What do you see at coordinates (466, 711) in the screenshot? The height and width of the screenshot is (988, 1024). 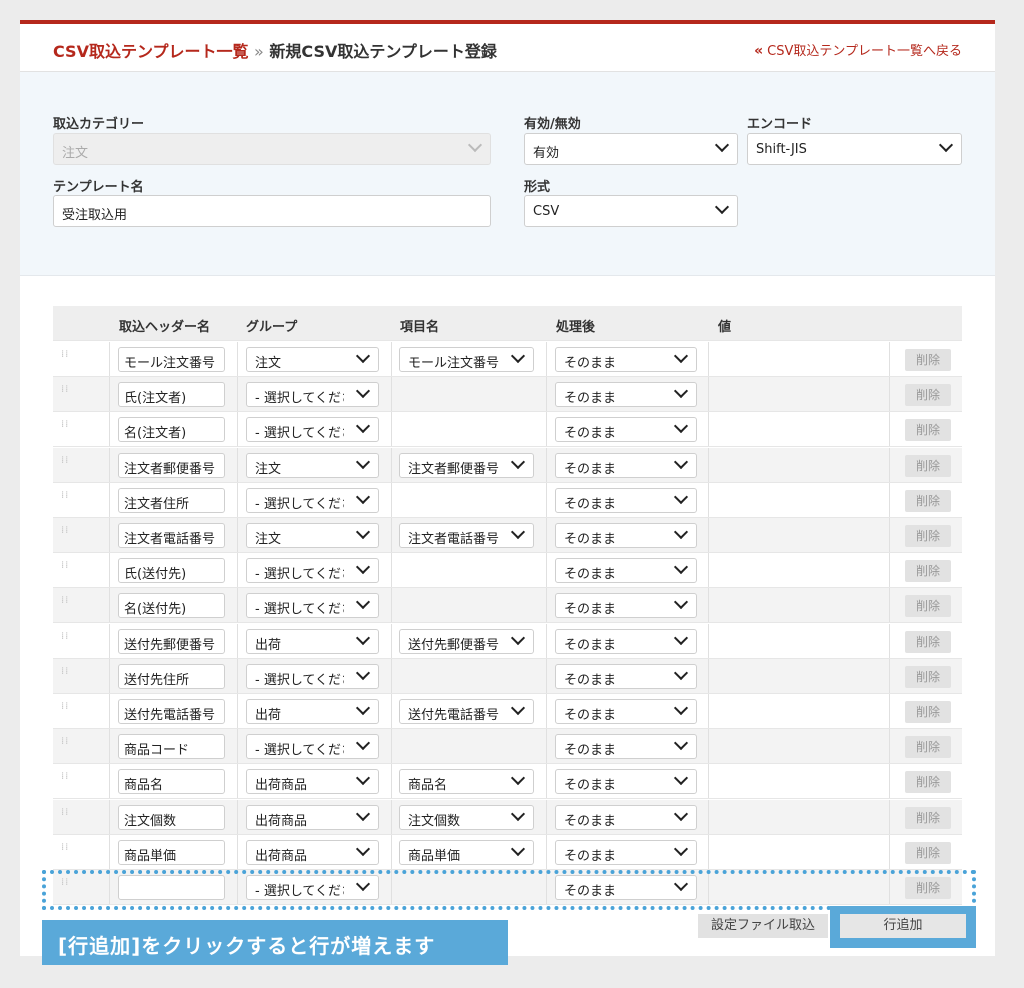 I see `item-select: 送付先電話番号` at bounding box center [466, 711].